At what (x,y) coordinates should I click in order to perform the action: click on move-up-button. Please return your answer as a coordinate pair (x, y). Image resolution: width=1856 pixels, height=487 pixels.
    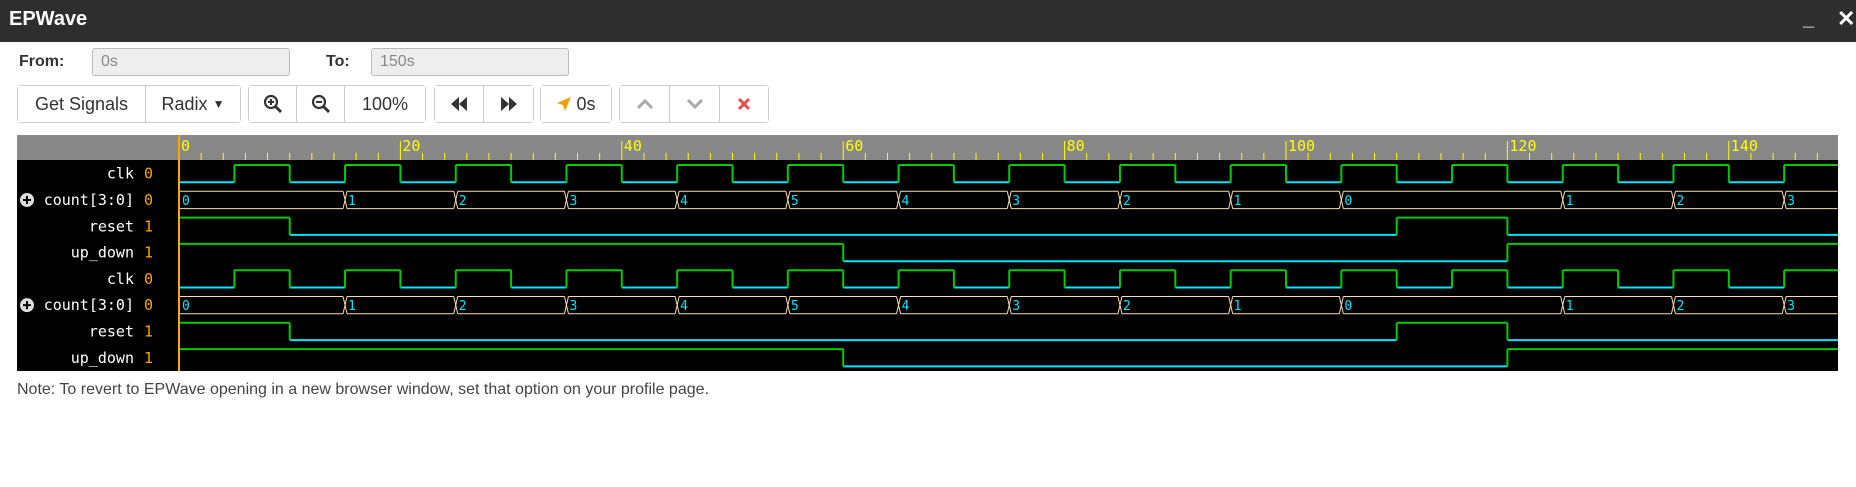
    Looking at the image, I should click on (645, 104).